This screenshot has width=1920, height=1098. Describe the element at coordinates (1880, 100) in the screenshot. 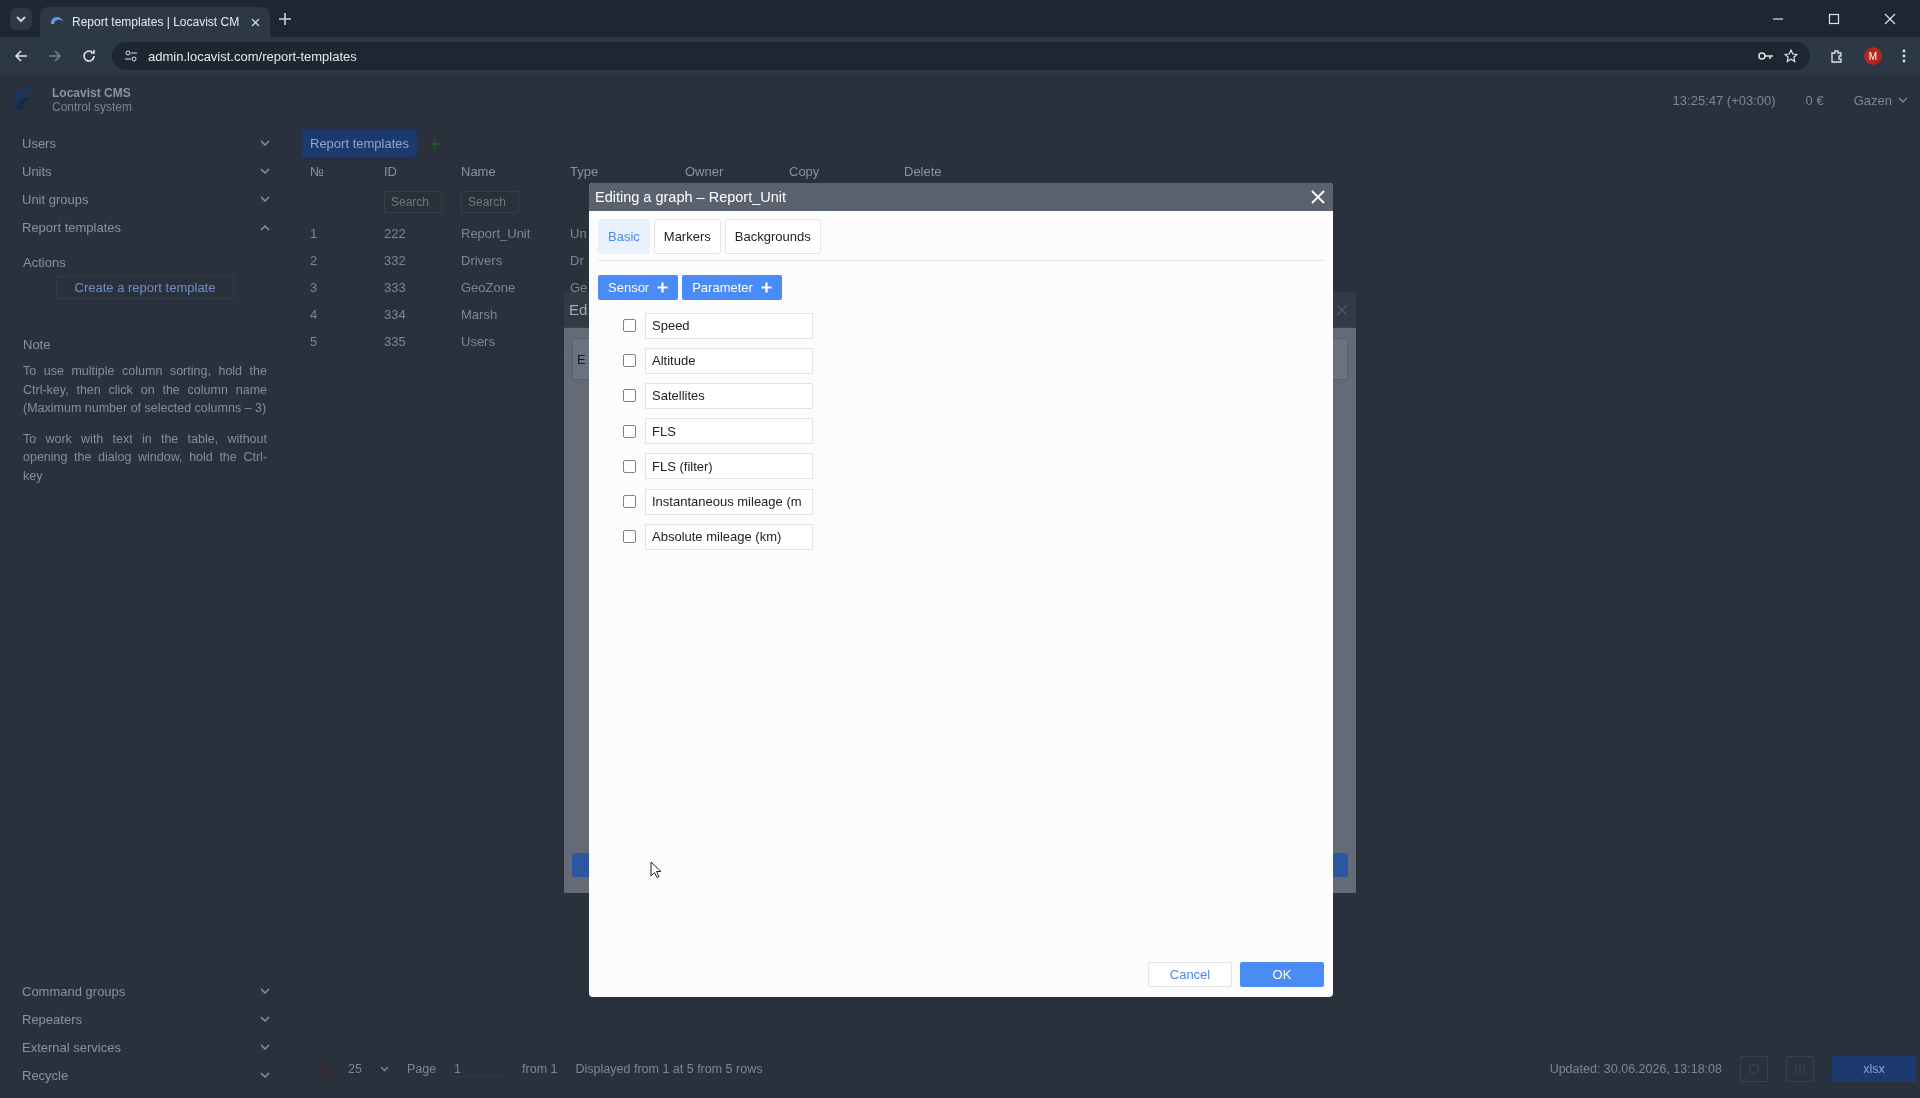

I see `user-menu: Gazen` at that location.